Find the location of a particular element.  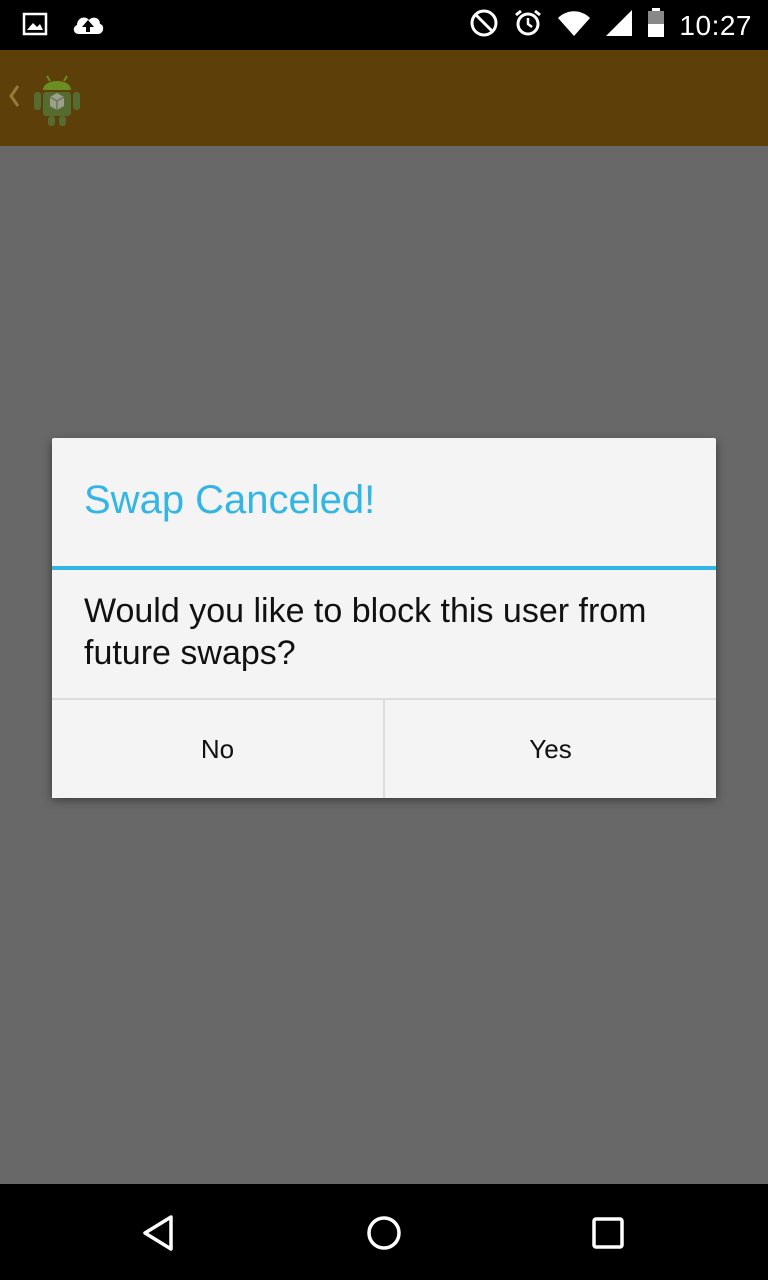

status-bar: 10:27 is located at coordinates (384, 25).